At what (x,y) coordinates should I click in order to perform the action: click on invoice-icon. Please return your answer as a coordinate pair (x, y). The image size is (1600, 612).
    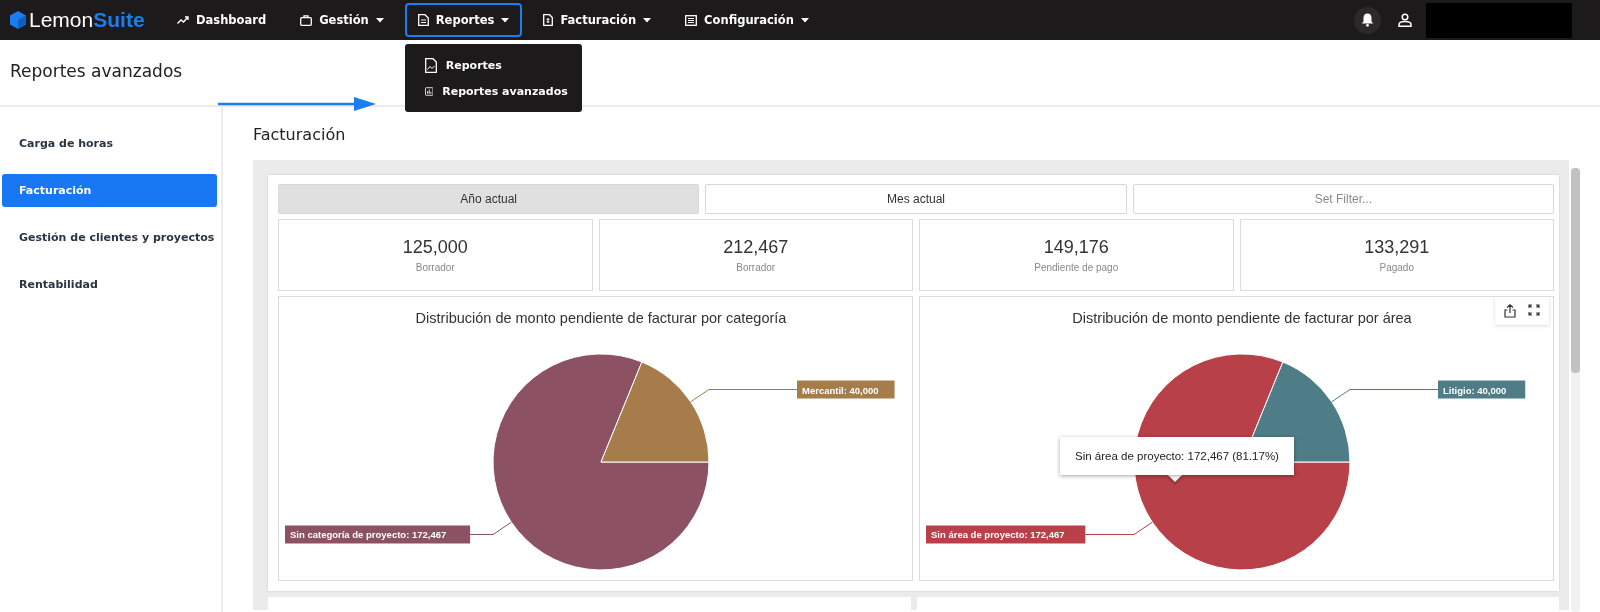
    Looking at the image, I should click on (548, 20).